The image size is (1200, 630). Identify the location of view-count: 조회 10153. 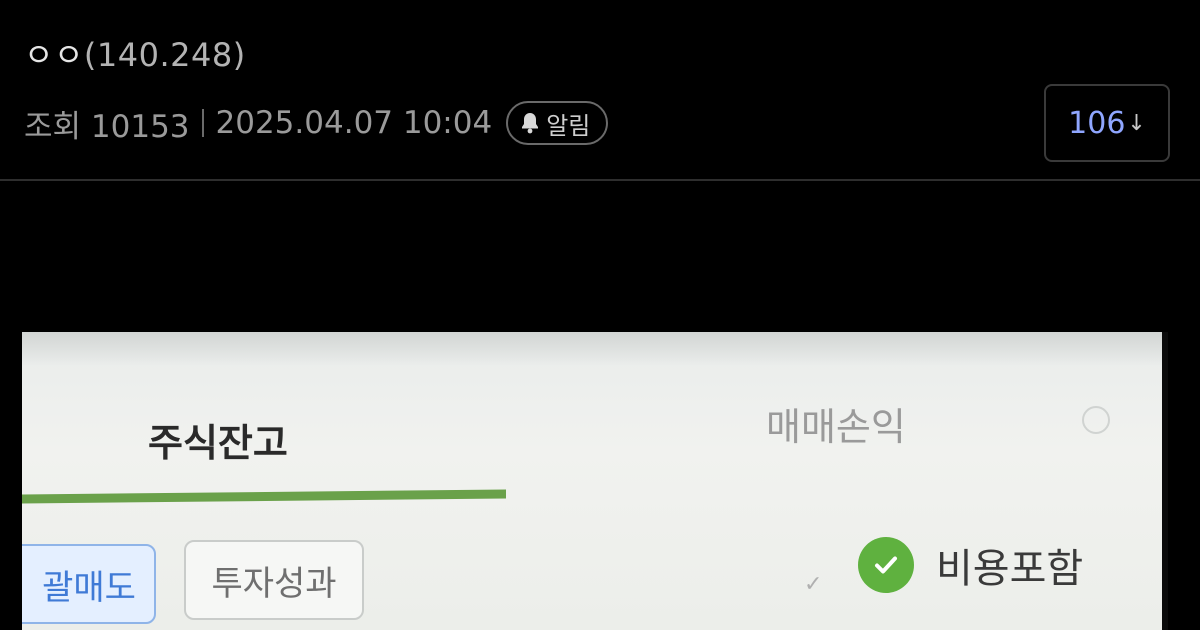
(107, 126).